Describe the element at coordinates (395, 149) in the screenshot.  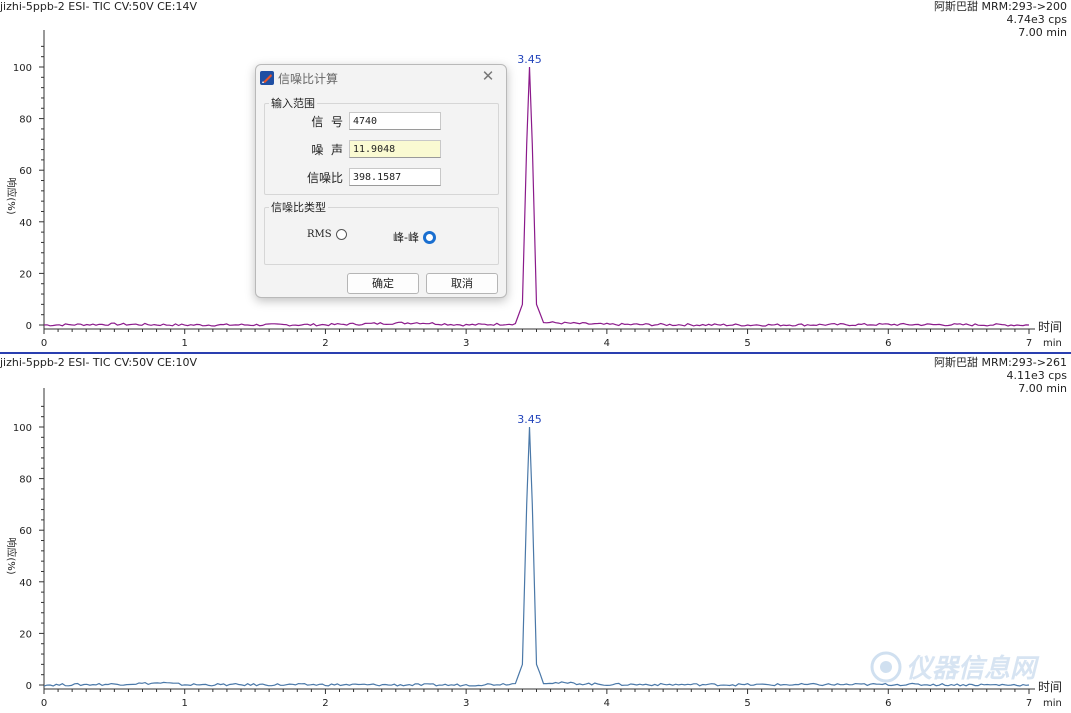
I see `noise-field: 11.9048` at that location.